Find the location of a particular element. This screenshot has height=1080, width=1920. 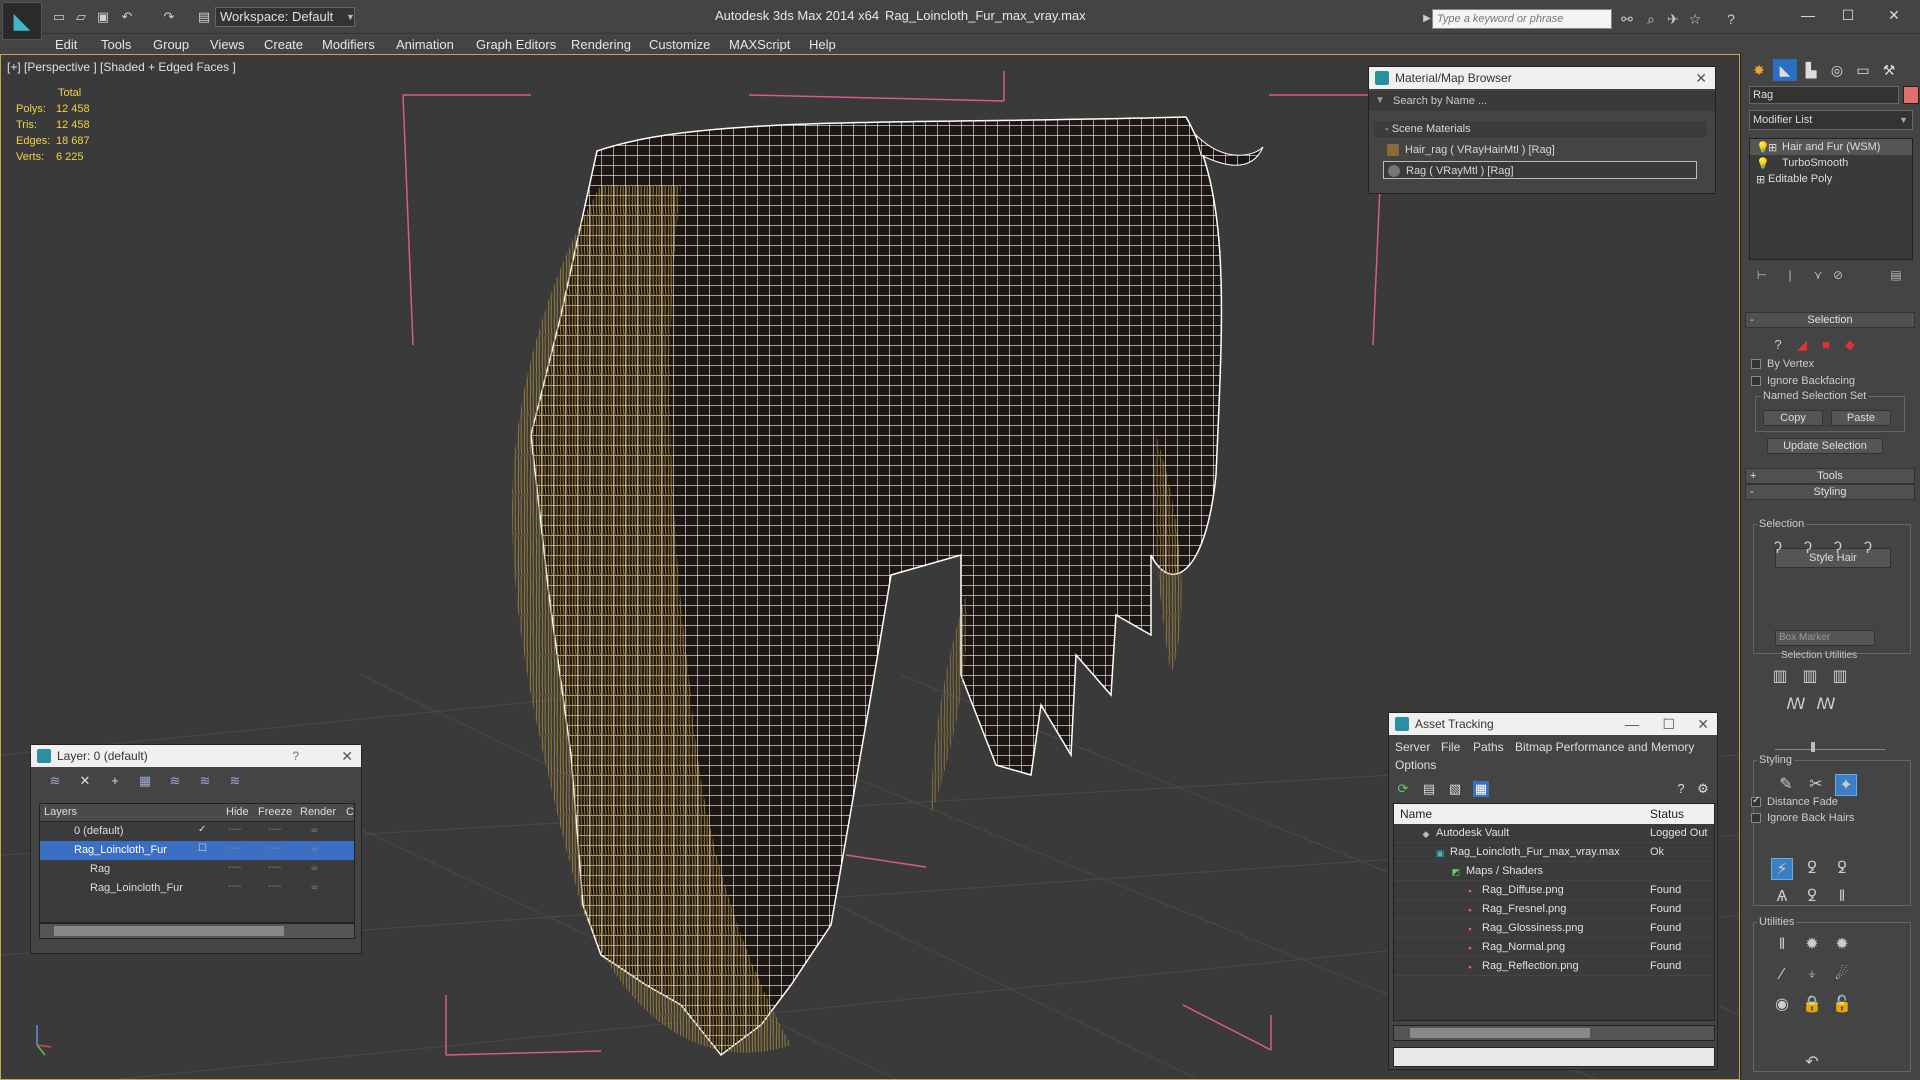

asset-path-field is located at coordinates (1554, 1057).